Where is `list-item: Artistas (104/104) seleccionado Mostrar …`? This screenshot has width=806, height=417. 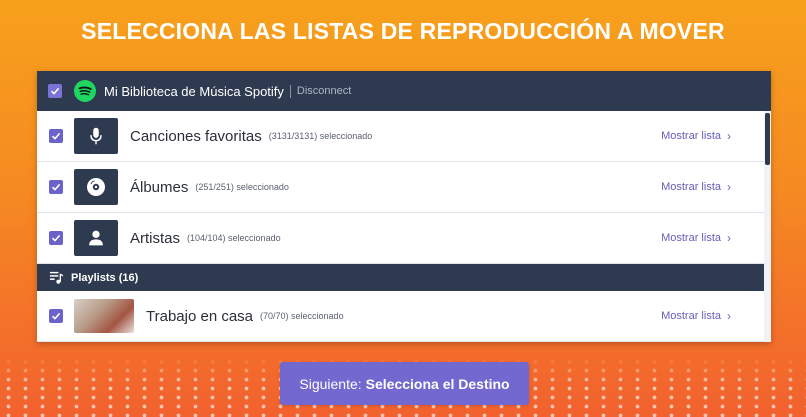
list-item: Artistas (104/104) seleccionado Mostrar … is located at coordinates (404, 238).